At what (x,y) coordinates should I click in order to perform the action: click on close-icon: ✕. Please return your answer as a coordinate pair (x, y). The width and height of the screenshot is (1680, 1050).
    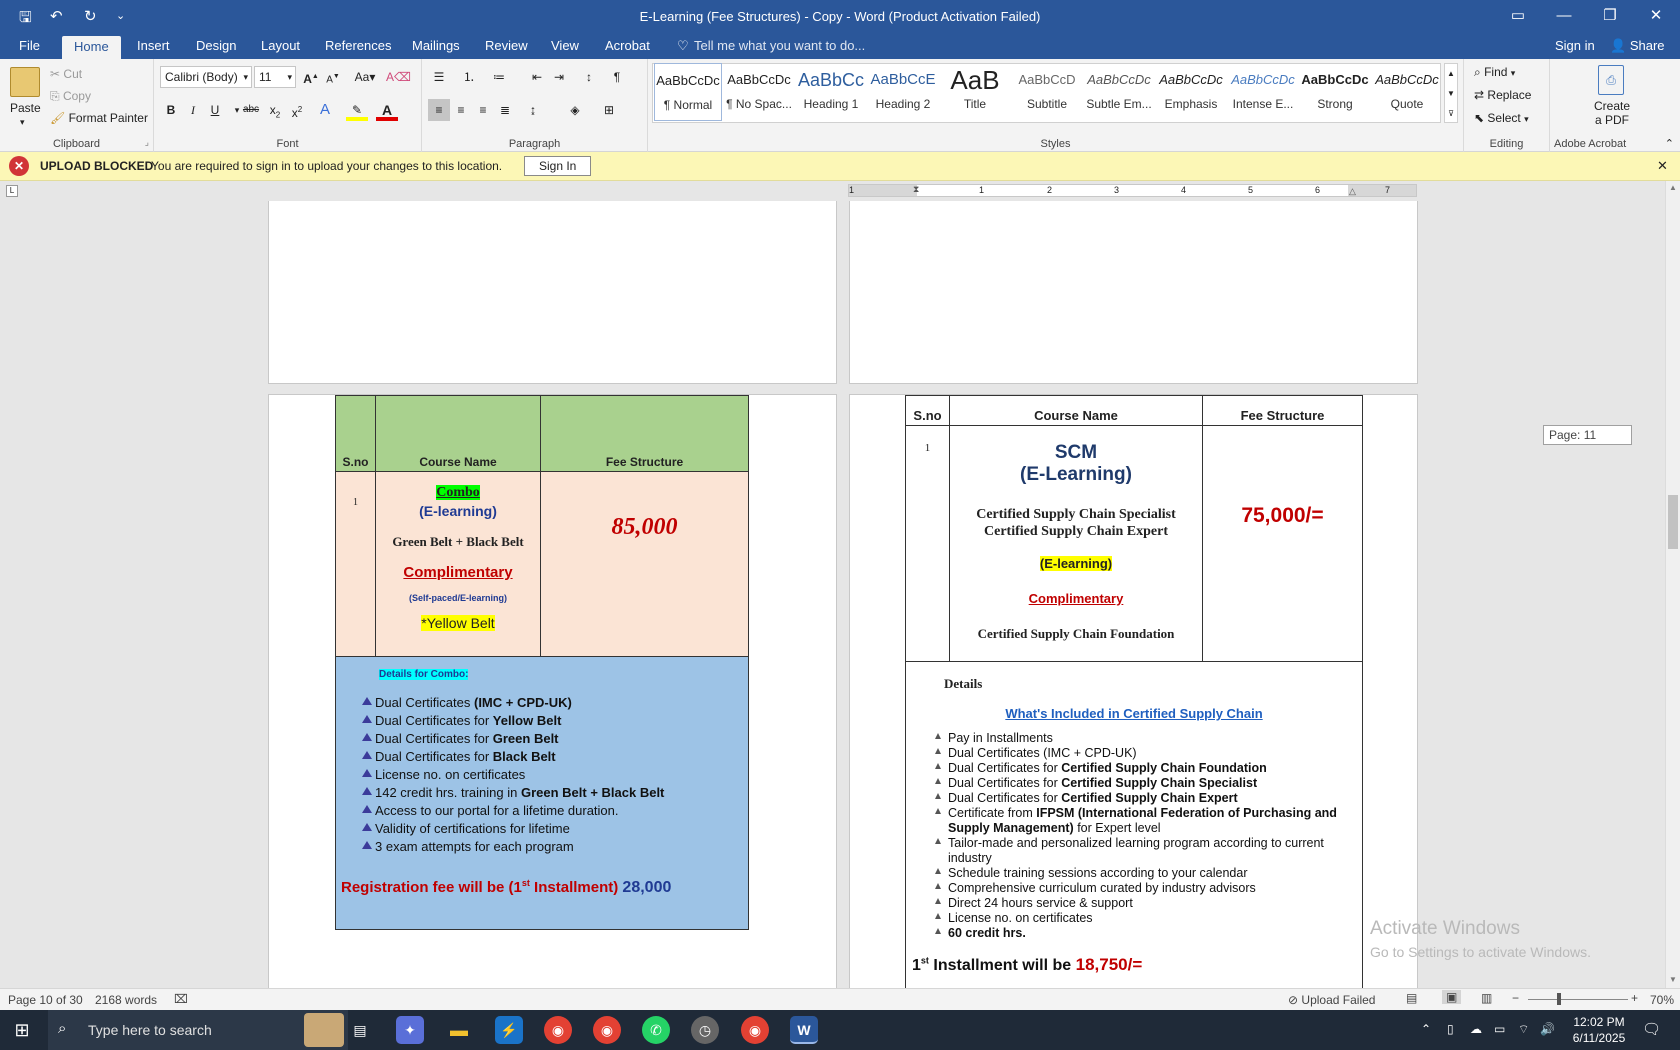
    Looking at the image, I should click on (1656, 16).